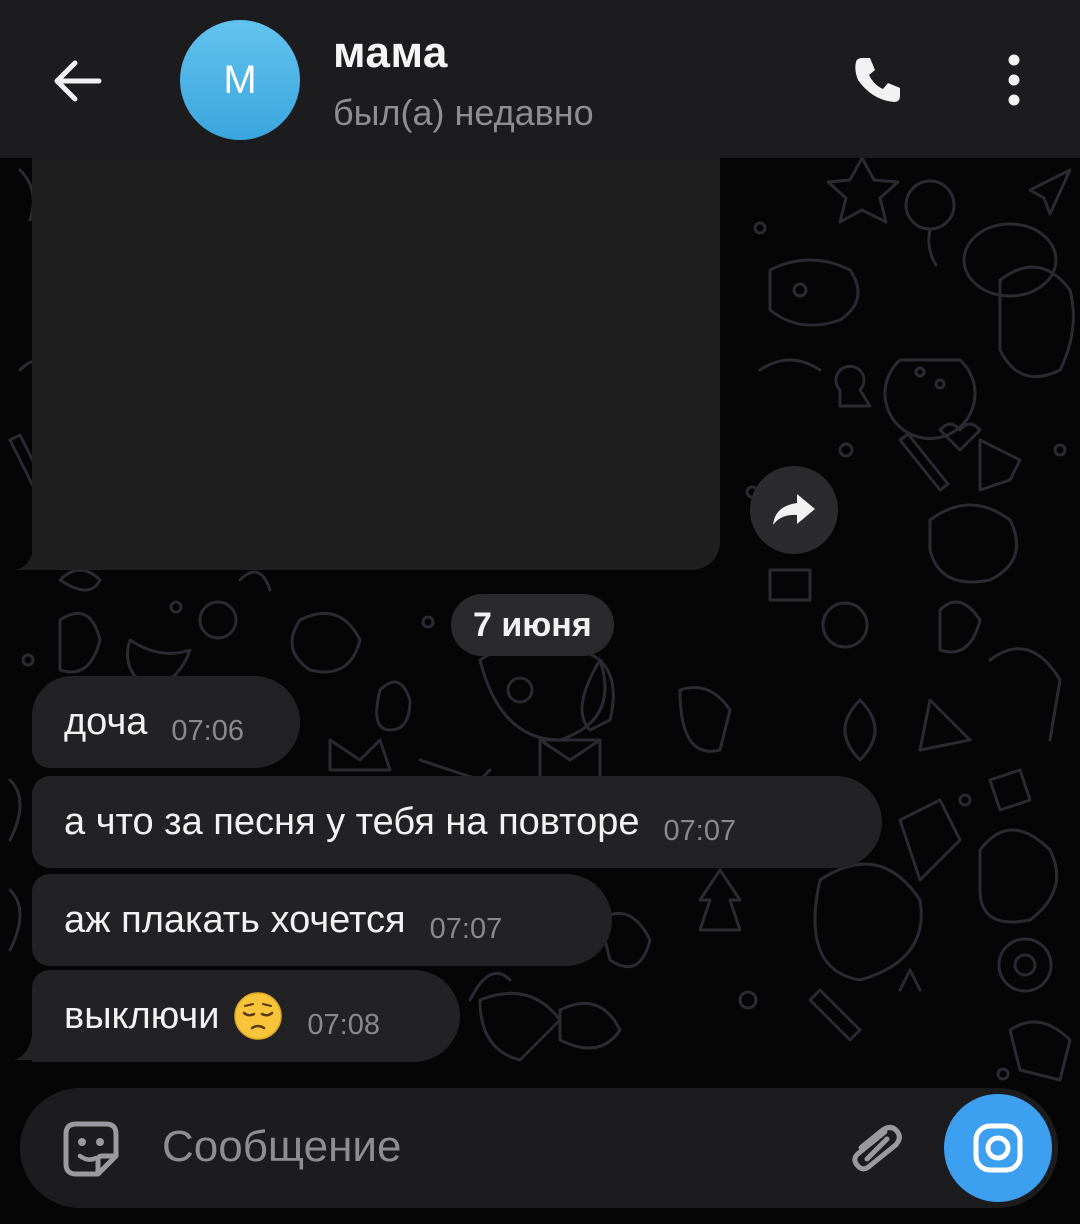 This screenshot has width=1080, height=1224. What do you see at coordinates (166, 722) in the screenshot?
I see `message-bubble: доча 07:06` at bounding box center [166, 722].